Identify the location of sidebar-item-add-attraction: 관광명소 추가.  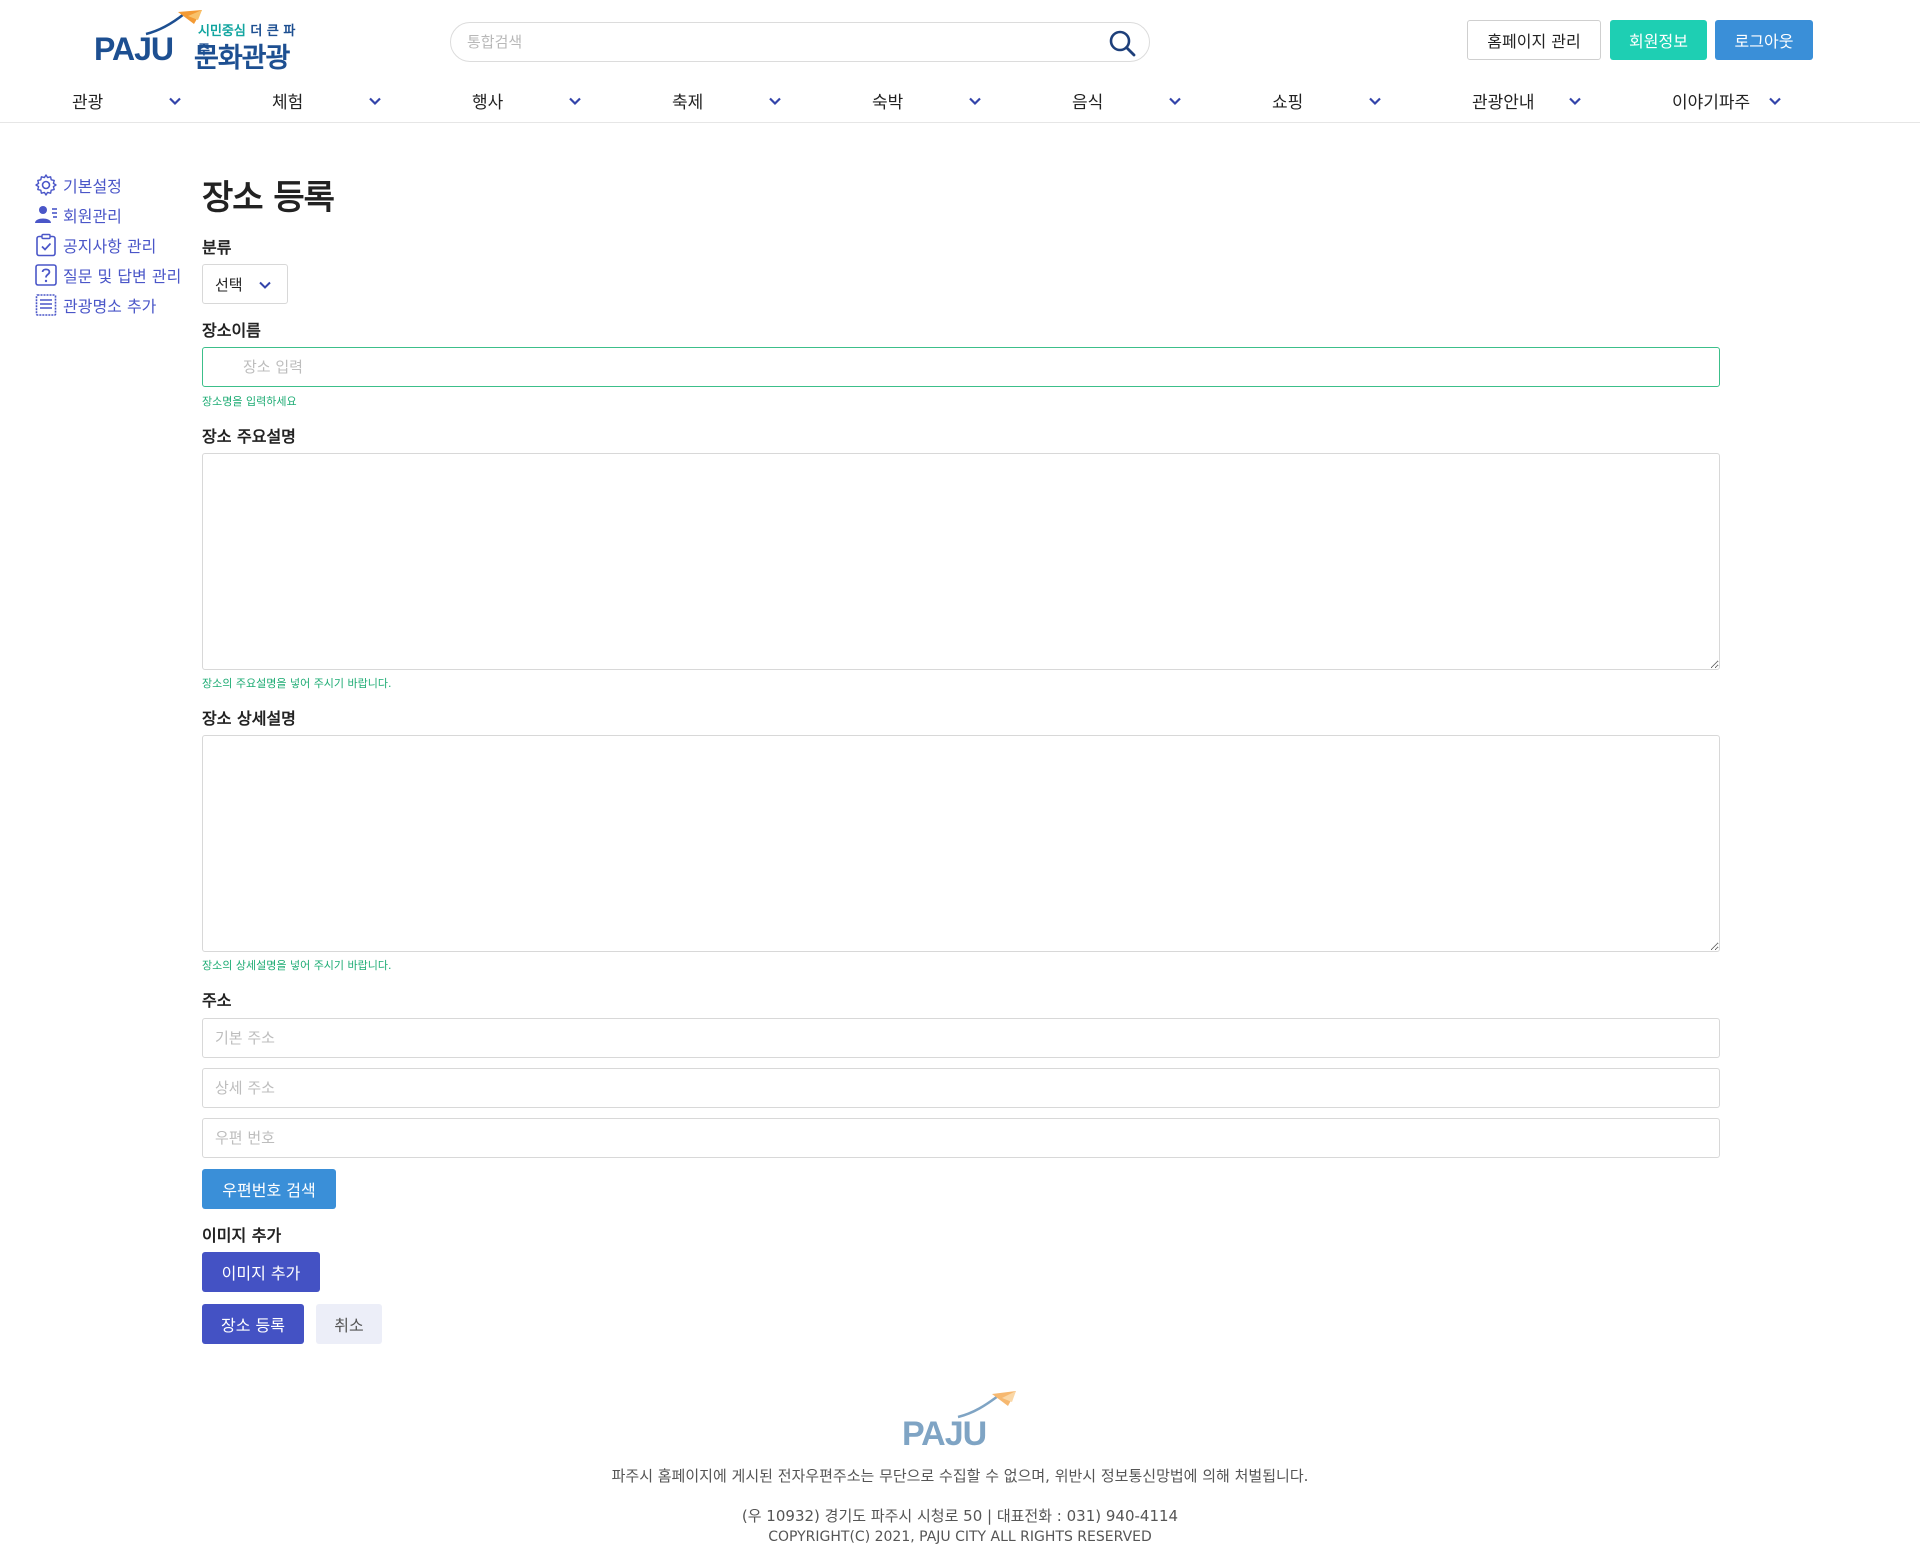
(114, 305).